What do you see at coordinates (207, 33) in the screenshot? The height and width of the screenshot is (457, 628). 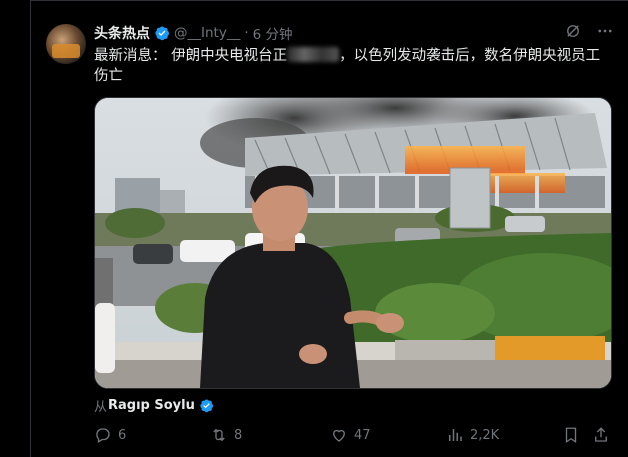 I see `author-handle: @__Inty__` at bounding box center [207, 33].